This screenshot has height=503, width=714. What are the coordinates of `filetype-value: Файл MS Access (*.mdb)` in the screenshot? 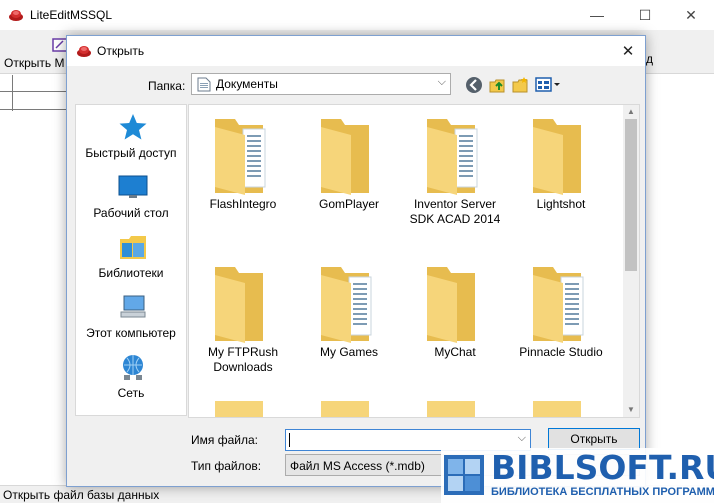 It's located at (357, 466).